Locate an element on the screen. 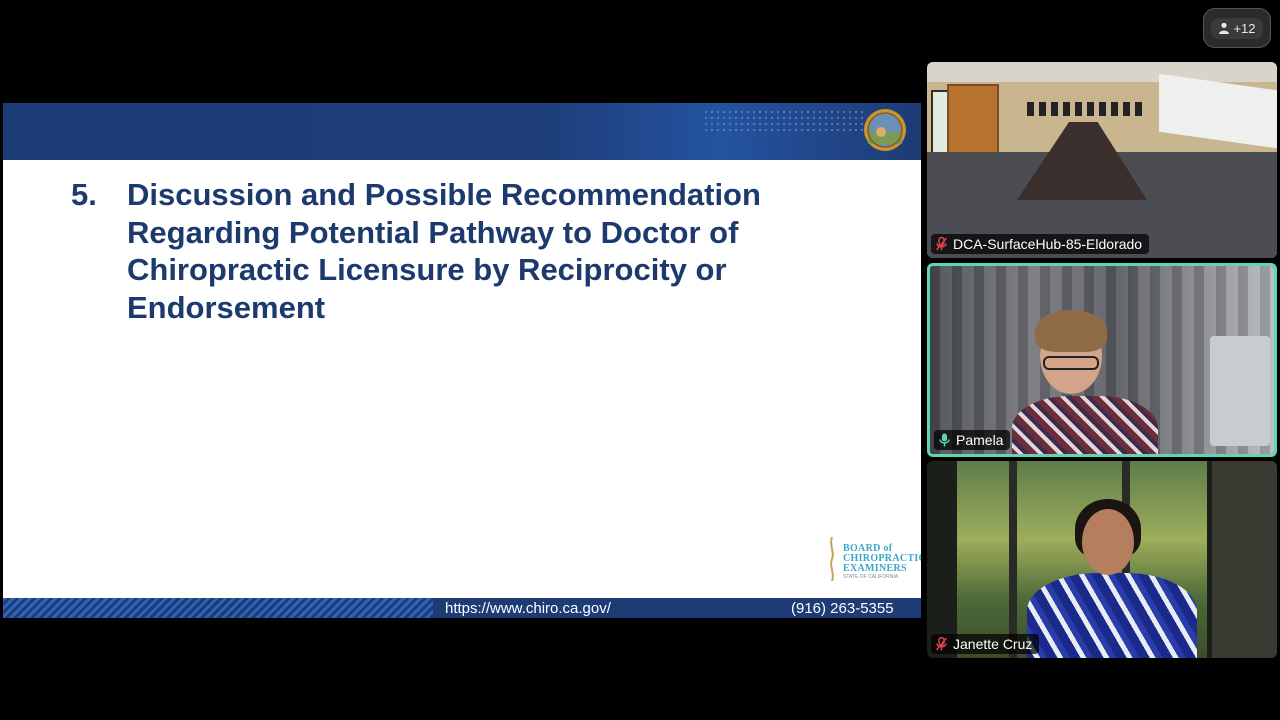 This screenshot has width=1280, height=720. participant-name-tag: DCA-SurfaceHub-85-Eldorado is located at coordinates (1040, 244).